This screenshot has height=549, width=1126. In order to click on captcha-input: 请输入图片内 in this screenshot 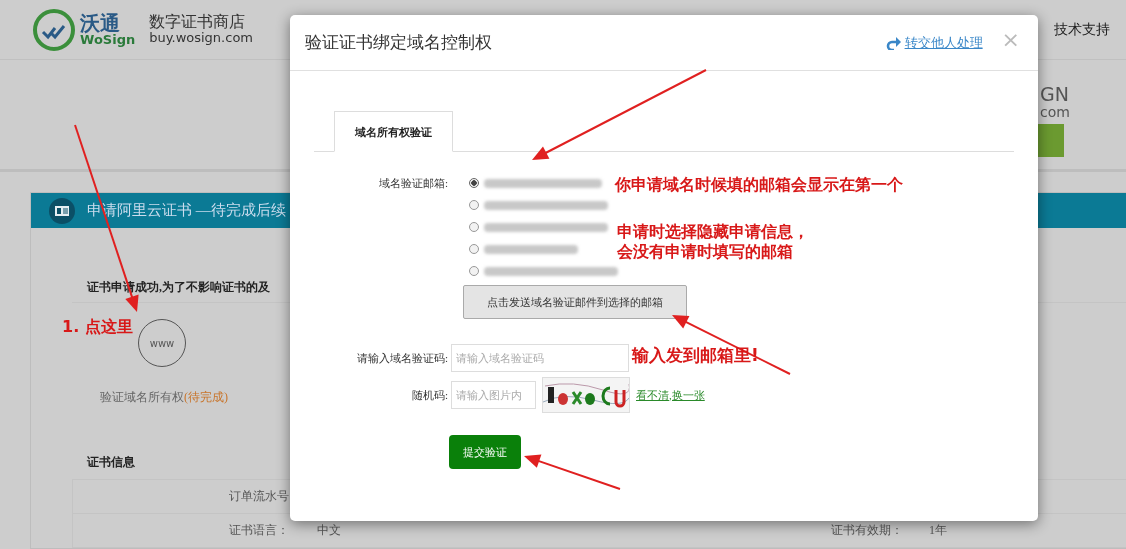, I will do `click(493, 395)`.